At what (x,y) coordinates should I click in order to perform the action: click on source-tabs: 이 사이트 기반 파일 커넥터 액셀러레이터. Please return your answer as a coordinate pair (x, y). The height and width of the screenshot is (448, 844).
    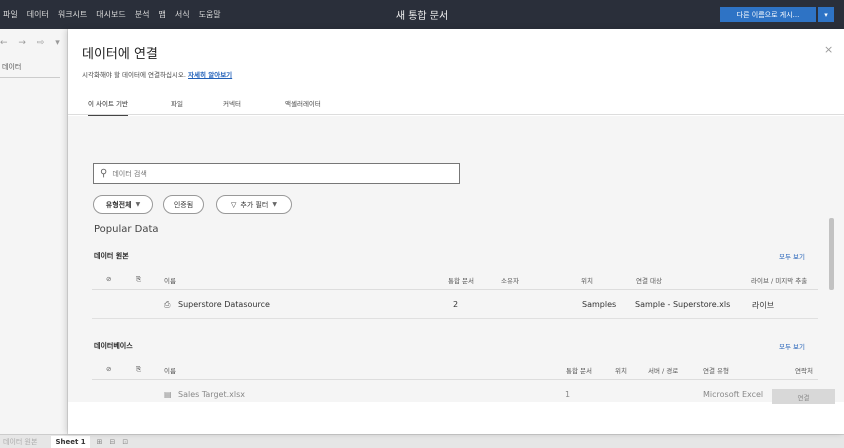
    Looking at the image, I should click on (456, 105).